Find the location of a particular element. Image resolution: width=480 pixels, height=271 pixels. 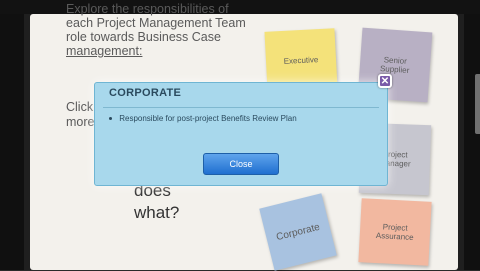

intro-line: management: is located at coordinates (104, 51).